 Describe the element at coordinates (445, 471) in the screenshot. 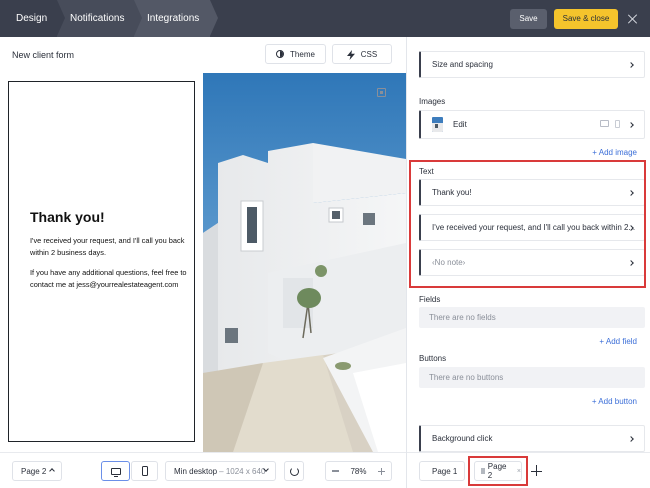

I see `page-tab-label: Page 1` at that location.